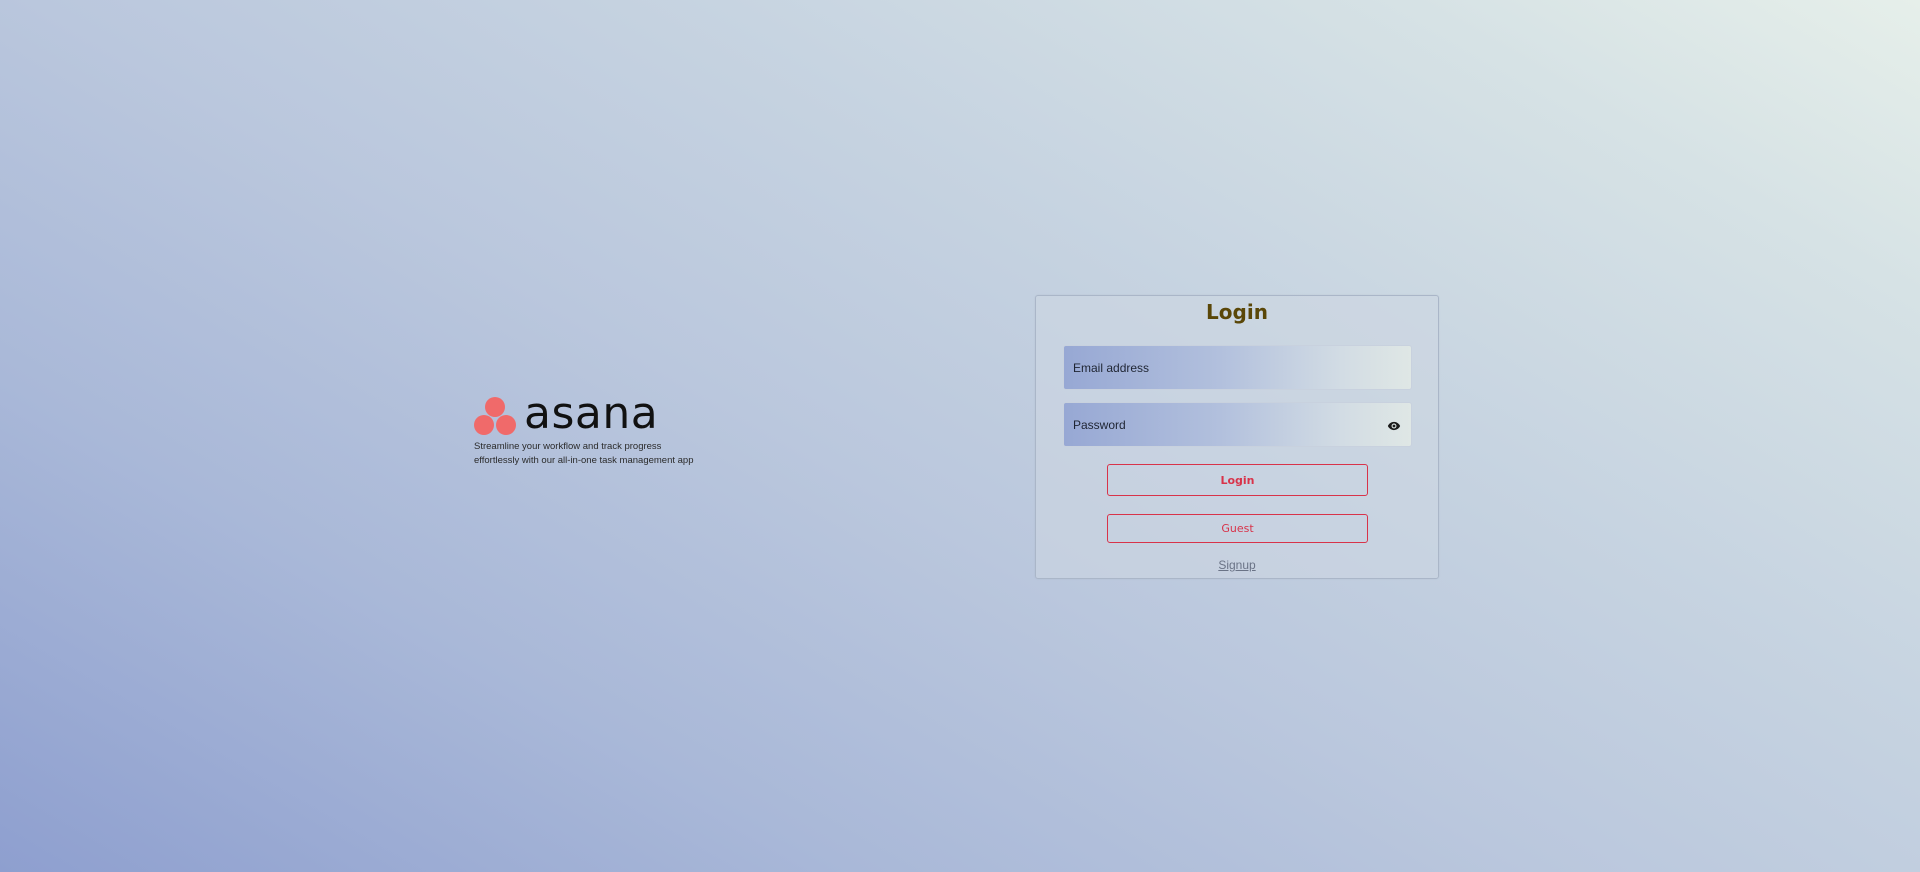 Image resolution: width=1920 pixels, height=872 pixels. What do you see at coordinates (1237, 312) in the screenshot?
I see `login-title: Login` at bounding box center [1237, 312].